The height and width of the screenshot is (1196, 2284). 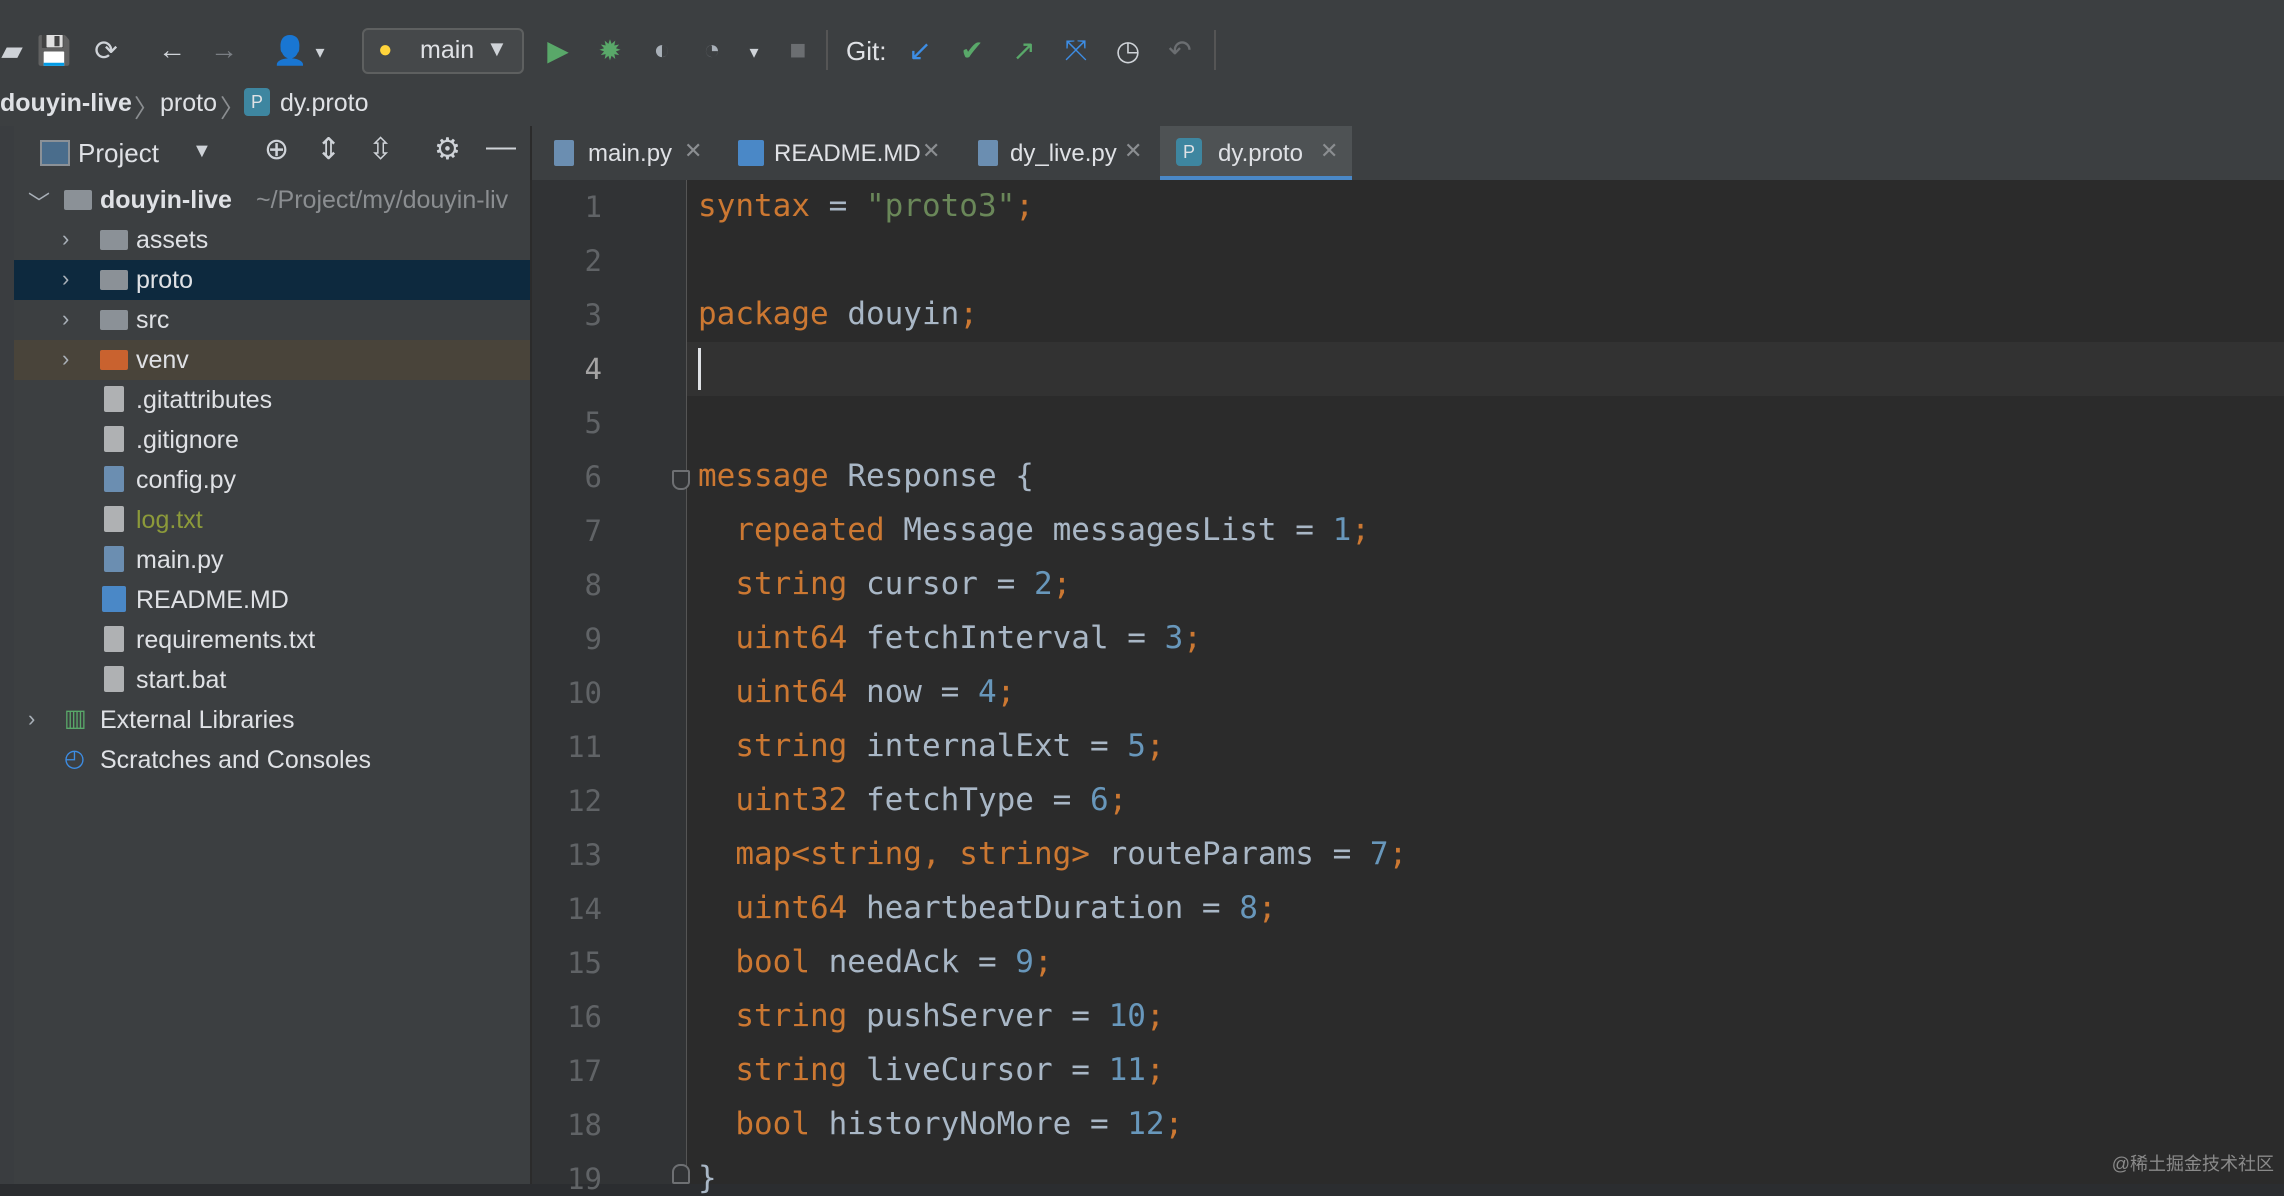 What do you see at coordinates (393, 200) in the screenshot?
I see `root-path: ~/Project/my/douyin-liv` at bounding box center [393, 200].